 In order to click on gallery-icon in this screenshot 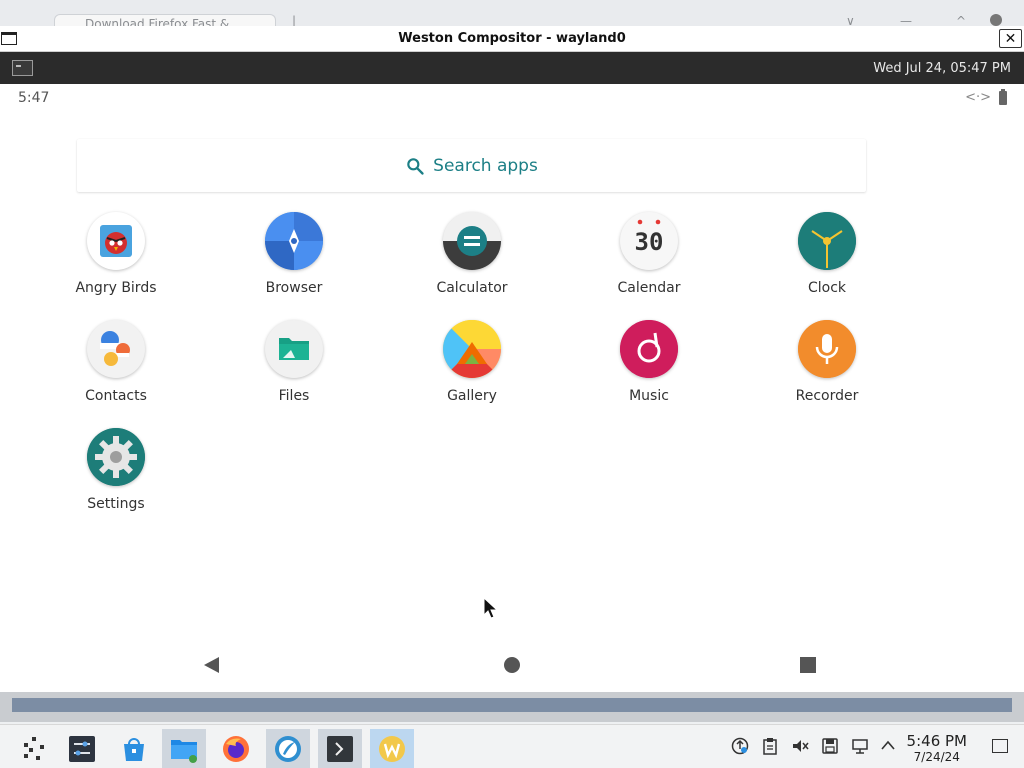, I will do `click(472, 349)`.